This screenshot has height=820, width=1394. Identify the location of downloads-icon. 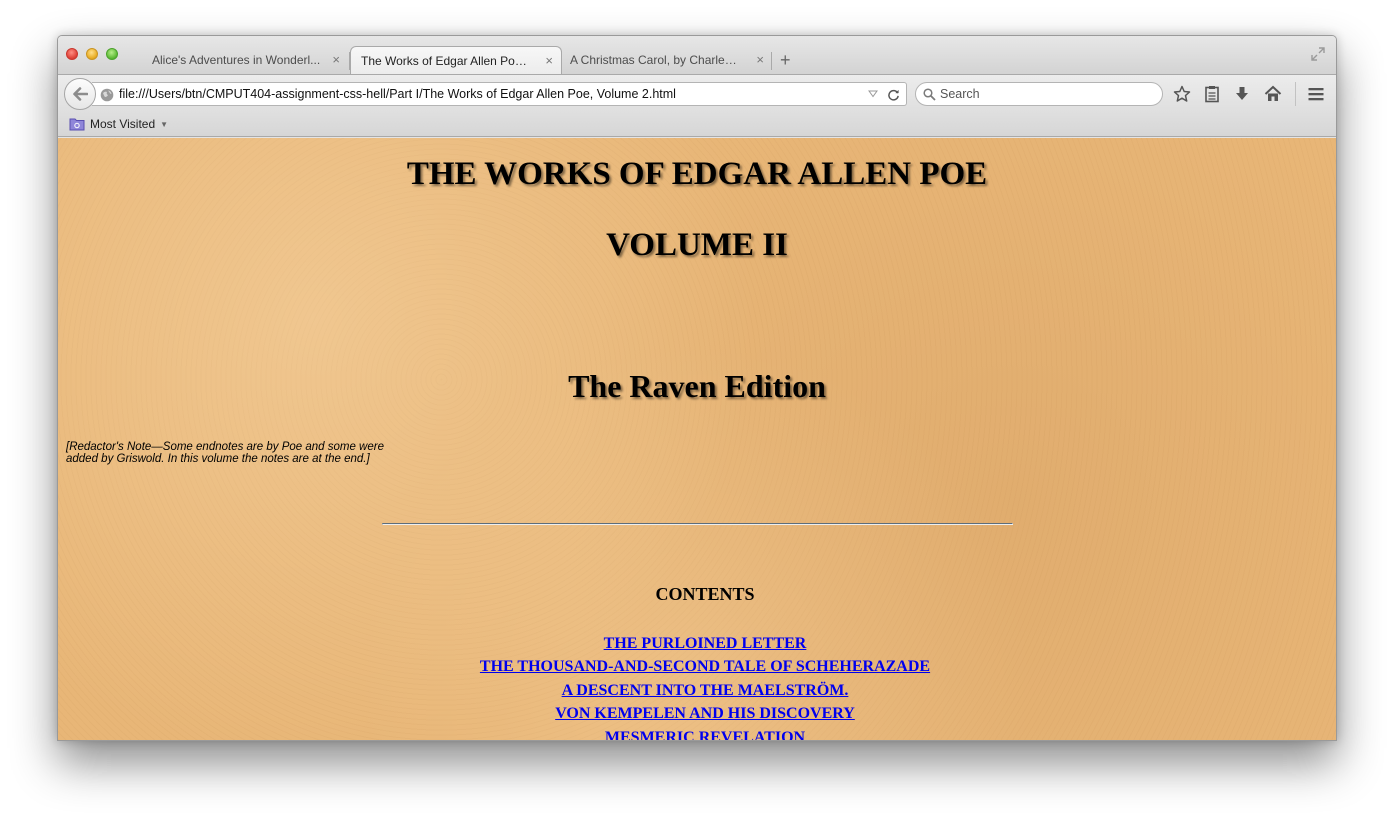
(1242, 94).